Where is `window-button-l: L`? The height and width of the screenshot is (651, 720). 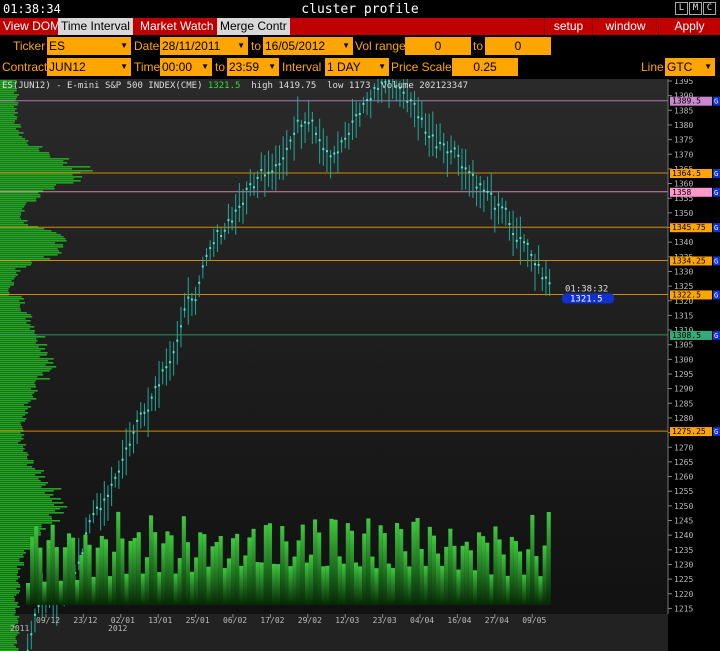
window-button-l: L is located at coordinates (681, 8).